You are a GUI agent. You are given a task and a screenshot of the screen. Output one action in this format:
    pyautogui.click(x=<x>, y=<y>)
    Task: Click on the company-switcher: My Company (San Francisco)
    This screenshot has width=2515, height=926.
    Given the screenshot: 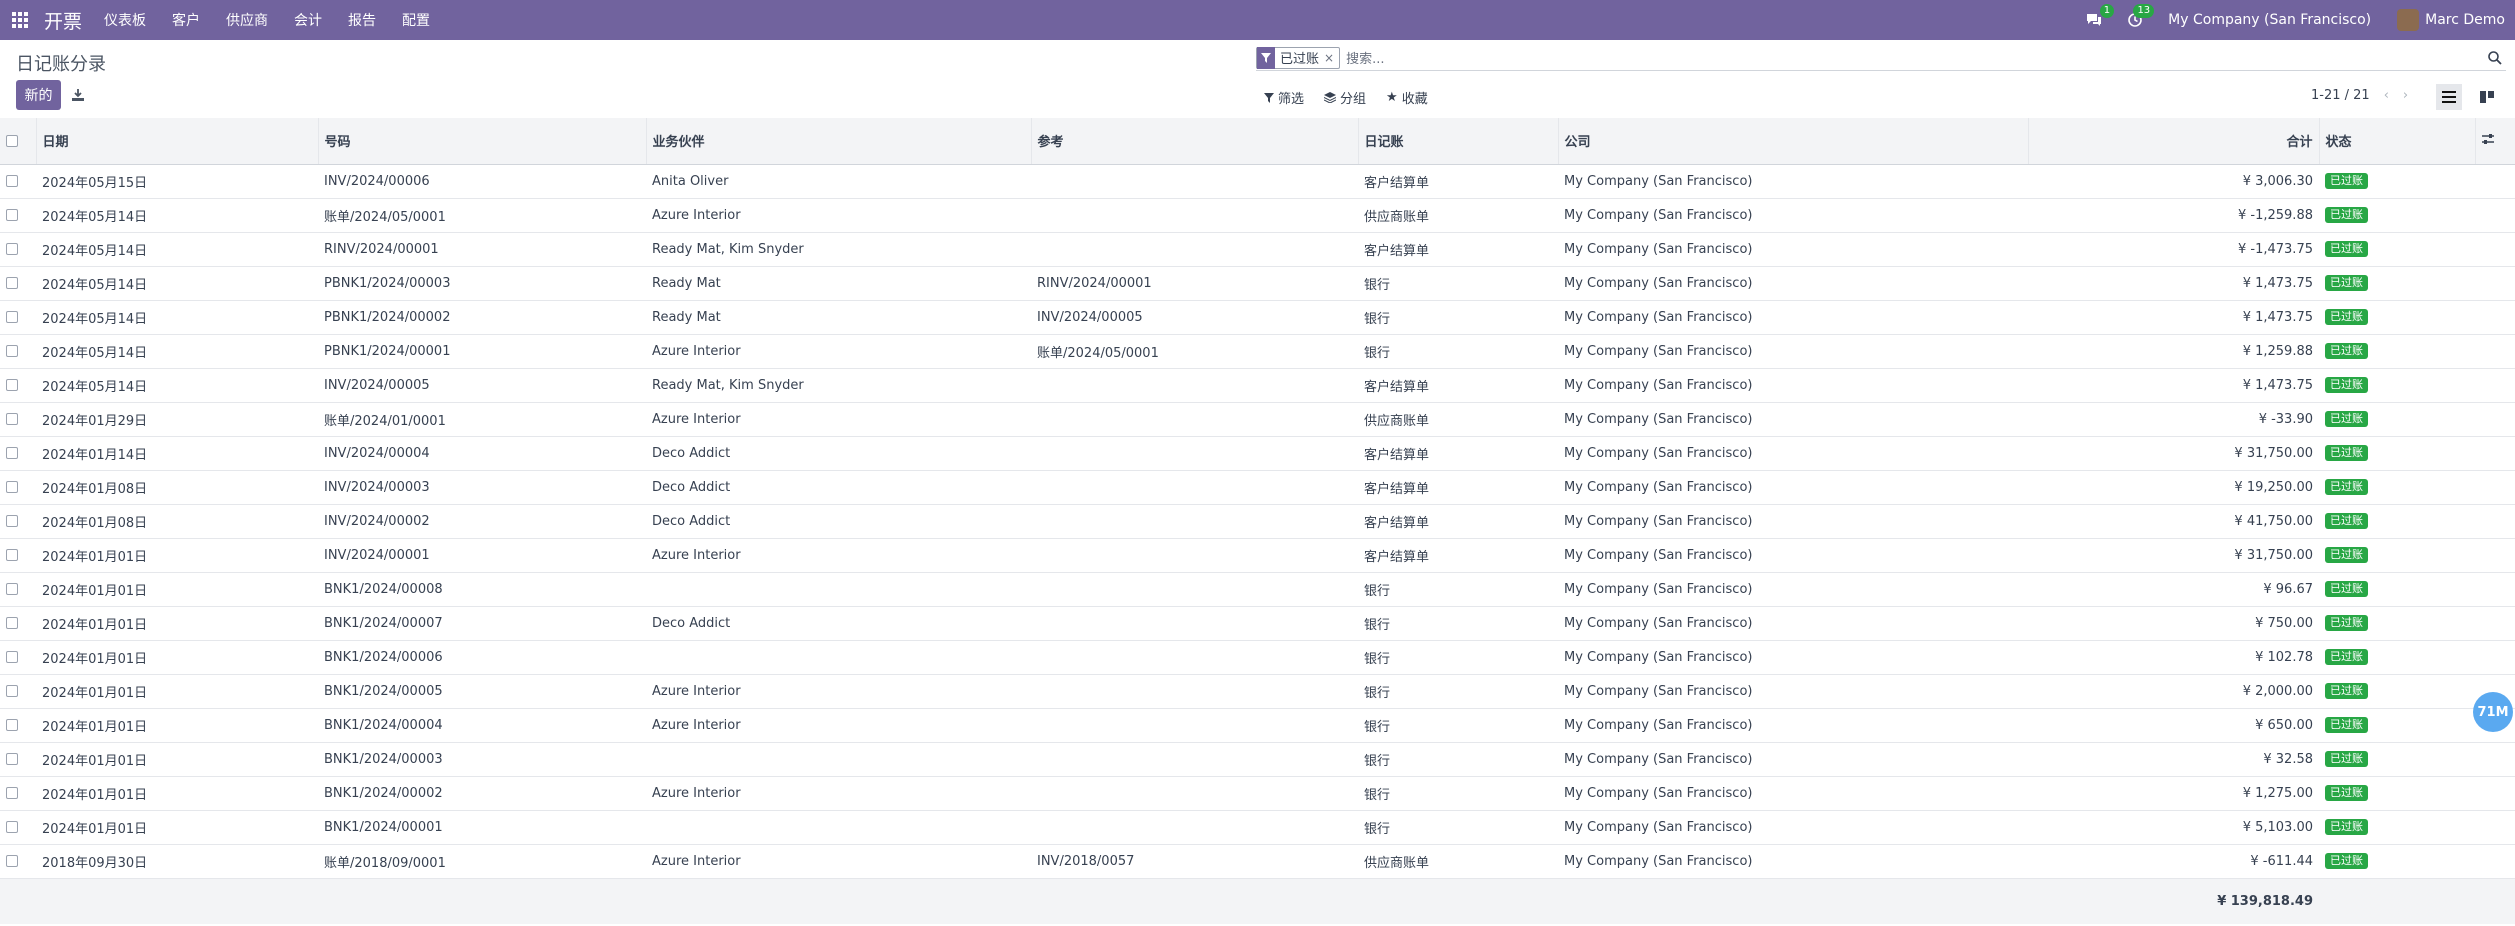 What is the action you would take?
    pyautogui.click(x=2269, y=20)
    